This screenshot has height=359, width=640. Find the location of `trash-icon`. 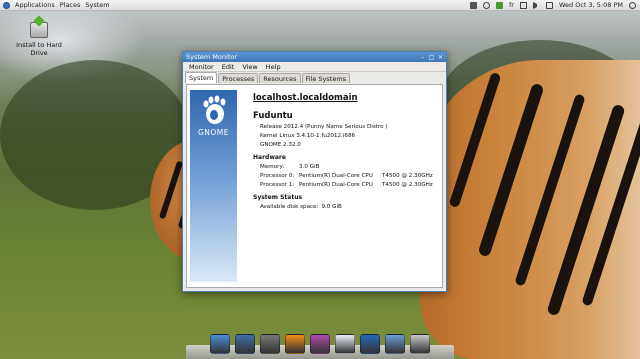

trash-icon is located at coordinates (420, 344).